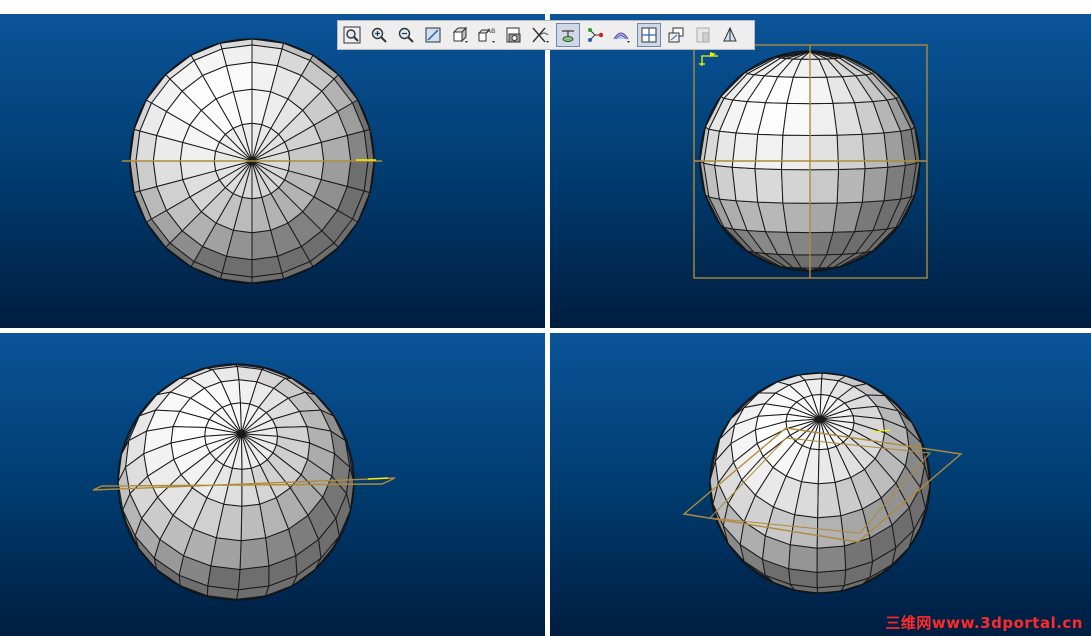 Image resolution: width=1091 pixels, height=636 pixels. I want to click on bl-sphere-mesh, so click(236, 482).